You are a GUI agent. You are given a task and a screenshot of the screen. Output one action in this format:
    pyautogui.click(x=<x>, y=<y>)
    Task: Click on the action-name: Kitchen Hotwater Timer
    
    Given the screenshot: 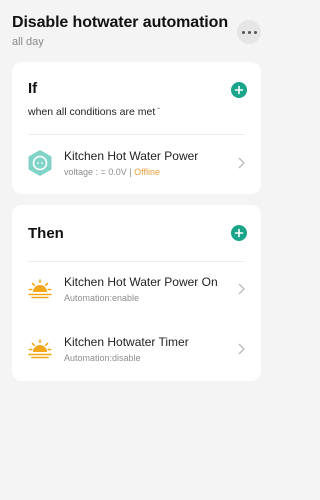 What is the action you would take?
    pyautogui.click(x=126, y=342)
    